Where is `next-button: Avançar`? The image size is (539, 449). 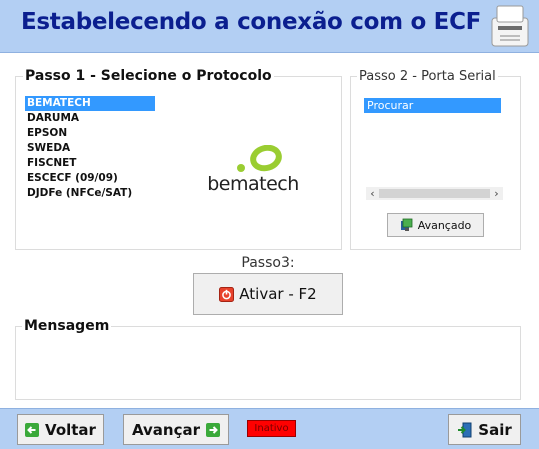 next-button: Avançar is located at coordinates (176, 429).